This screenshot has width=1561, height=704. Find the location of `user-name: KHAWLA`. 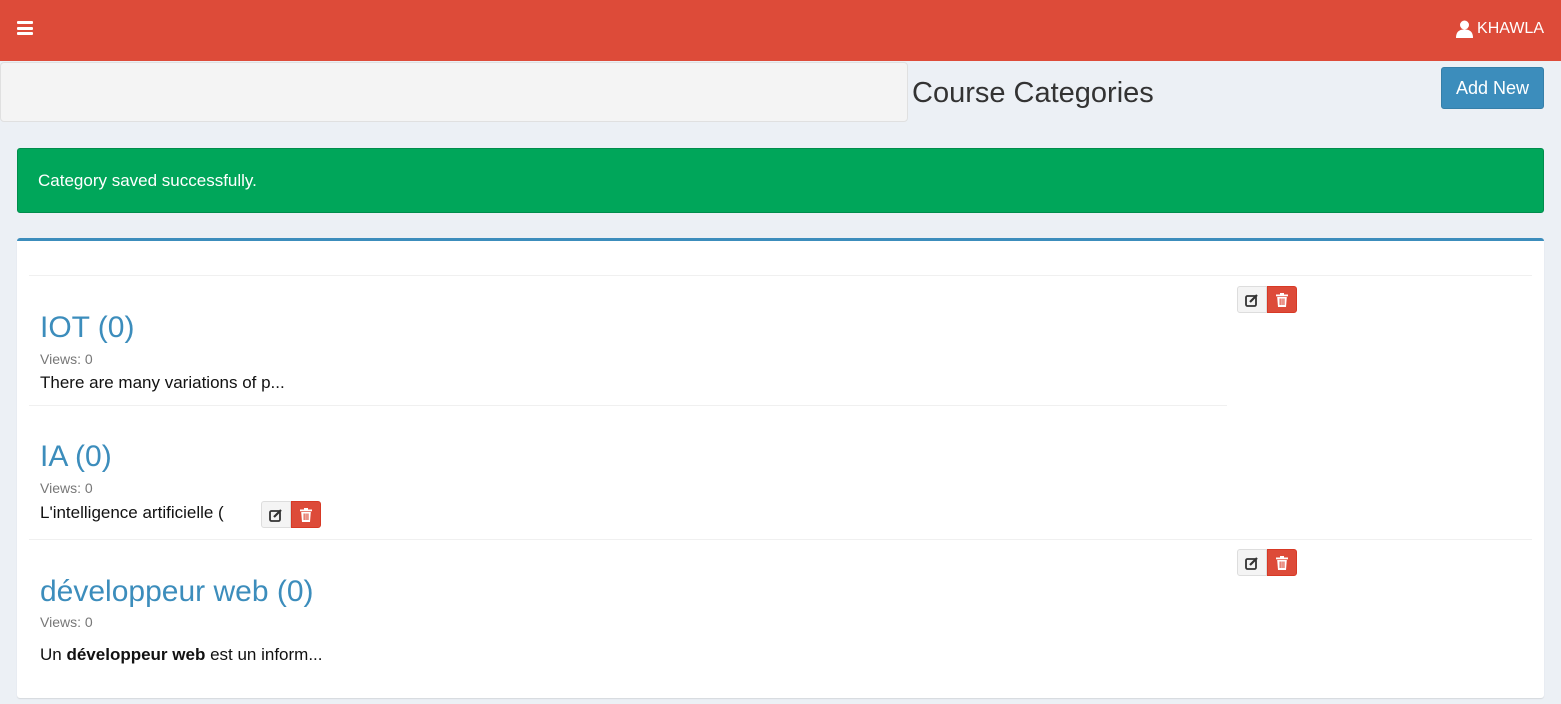

user-name: KHAWLA is located at coordinates (1510, 28).